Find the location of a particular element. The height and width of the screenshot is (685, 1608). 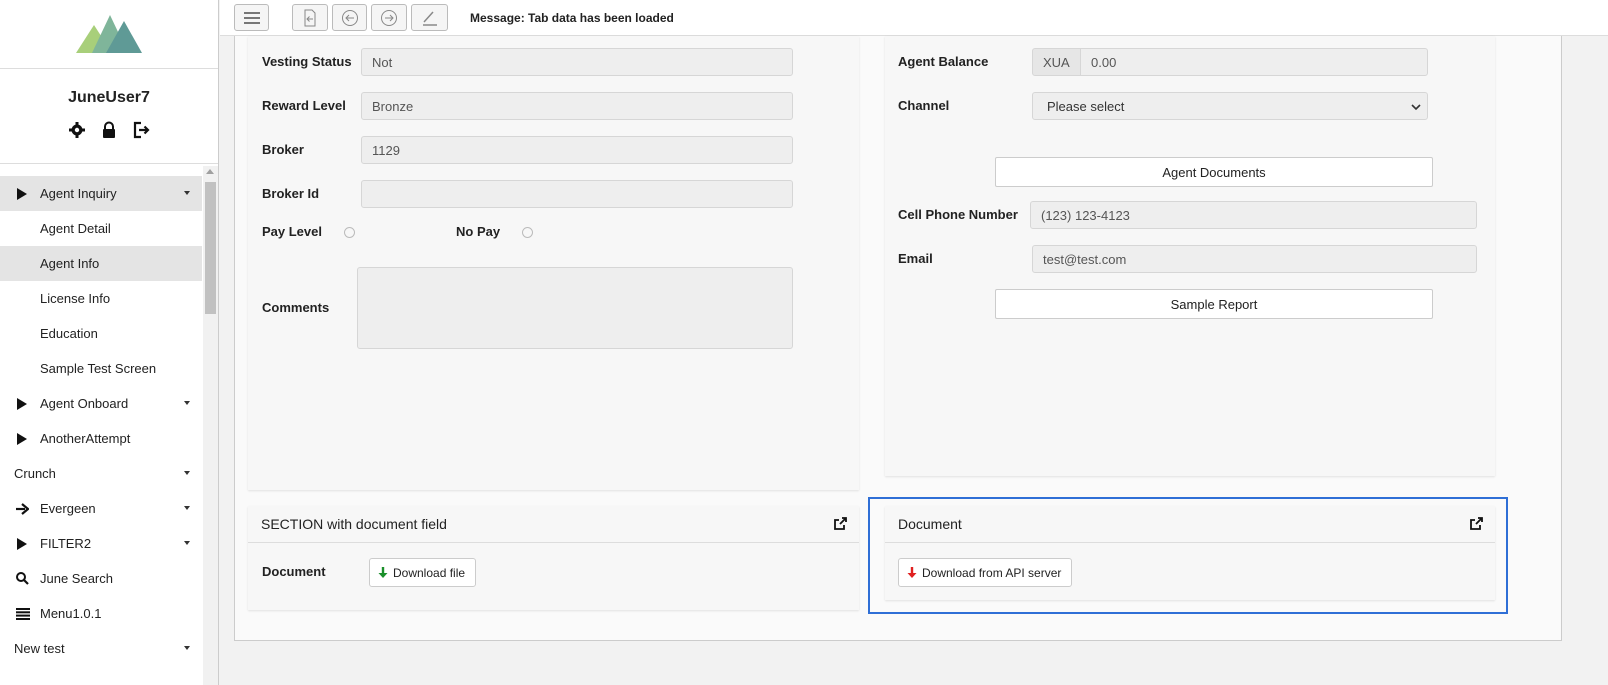

sidebar-item-label: License Info is located at coordinates (75, 298).